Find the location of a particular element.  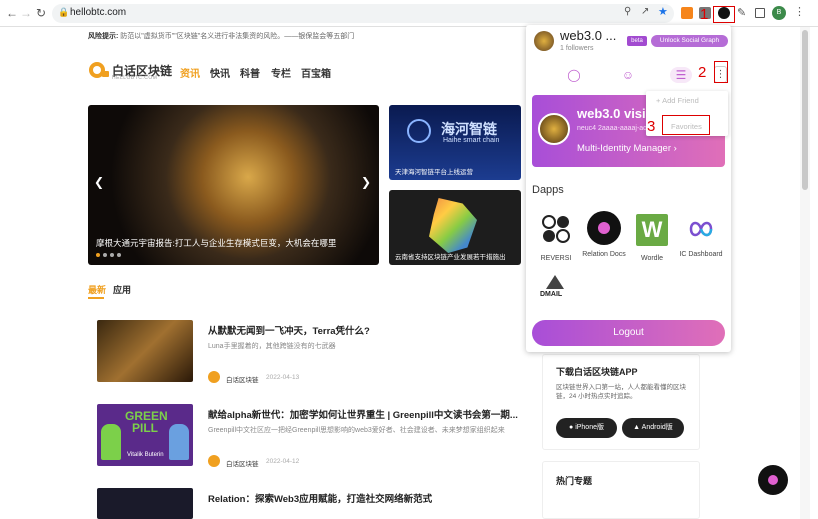

banner-title: web3.0 visi is located at coordinates (611, 113).